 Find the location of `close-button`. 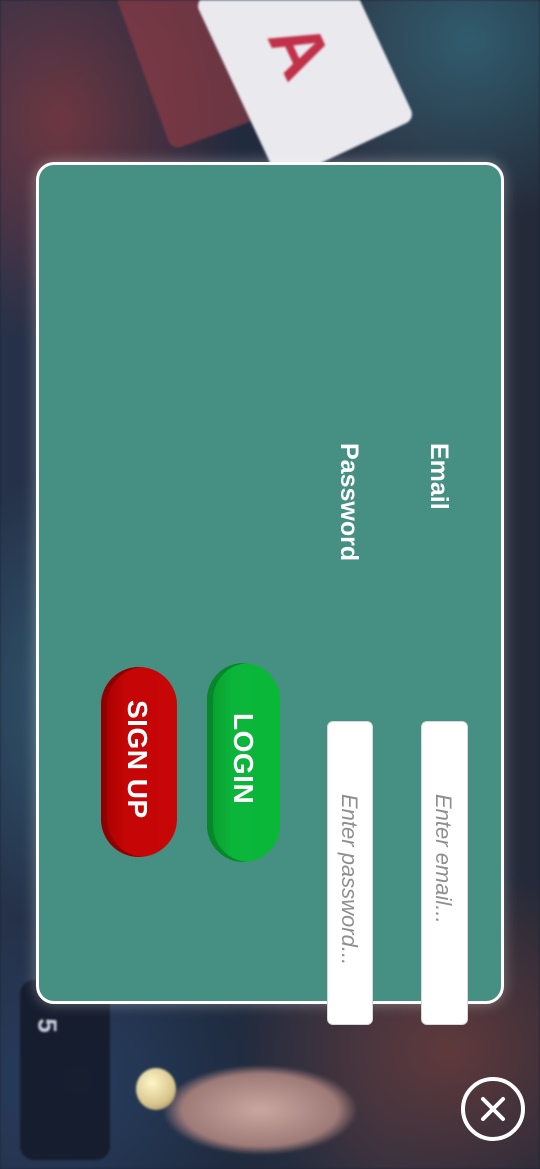

close-button is located at coordinates (493, 1109).